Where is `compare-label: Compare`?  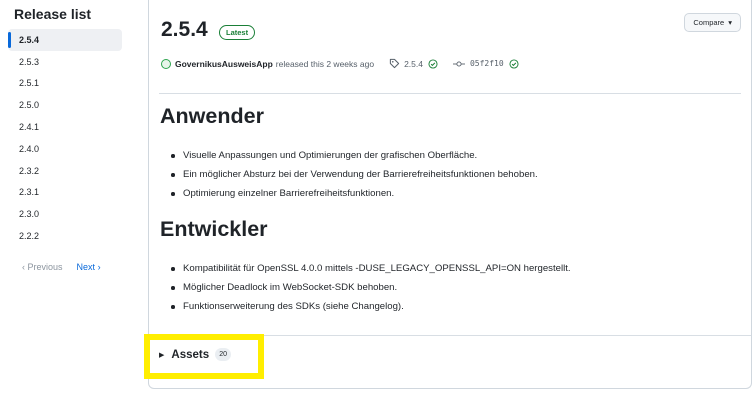
compare-label: Compare is located at coordinates (709, 22).